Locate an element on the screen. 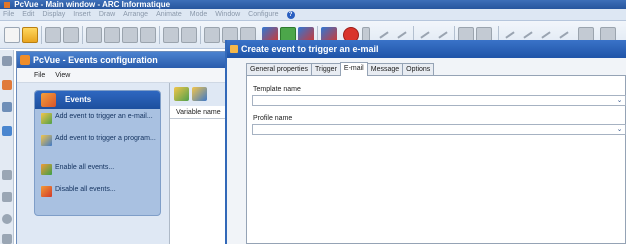 This screenshot has height=244, width=626. mail-event-icon is located at coordinates (46, 118).